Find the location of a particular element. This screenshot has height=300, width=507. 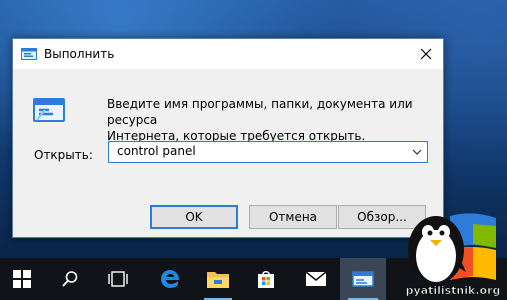

windows-start-icon is located at coordinates (22, 279).